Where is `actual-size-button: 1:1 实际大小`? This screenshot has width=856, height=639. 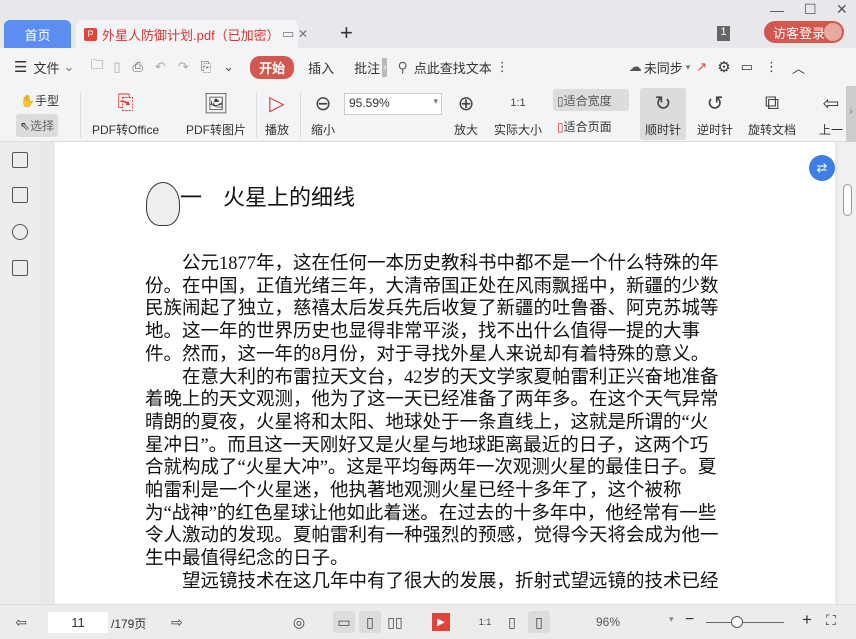 actual-size-button: 1:1 实际大小 is located at coordinates (518, 114).